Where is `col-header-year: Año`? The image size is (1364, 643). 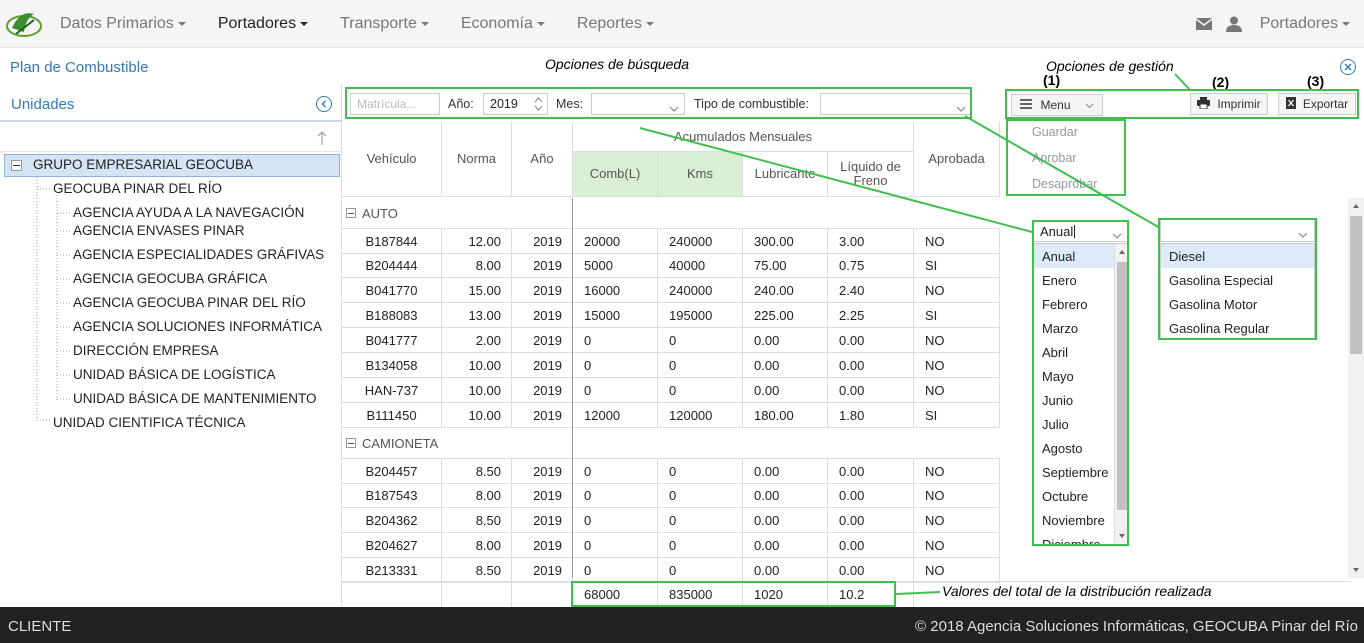 col-header-year: Año is located at coordinates (542, 159).